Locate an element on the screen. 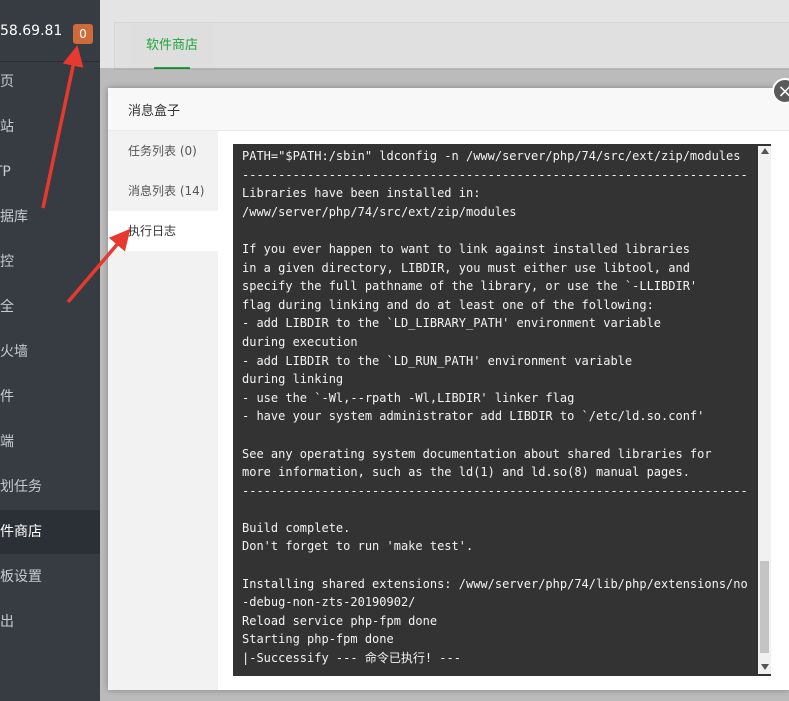 The height and width of the screenshot is (701, 789). sidebar-item-label: 数据库 is located at coordinates (14, 217).